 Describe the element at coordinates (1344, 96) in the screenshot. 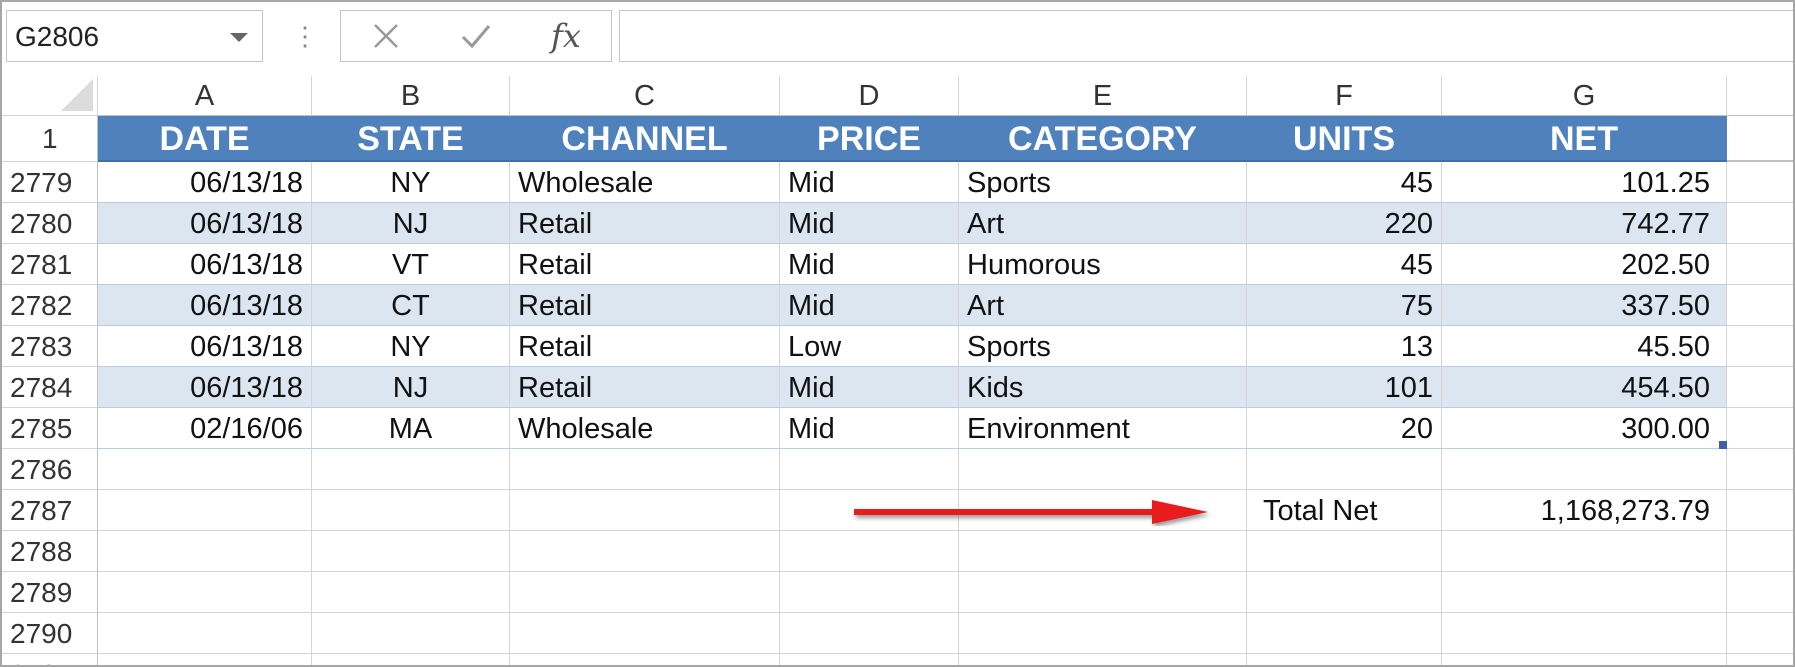

I see `column-header-f: F` at that location.